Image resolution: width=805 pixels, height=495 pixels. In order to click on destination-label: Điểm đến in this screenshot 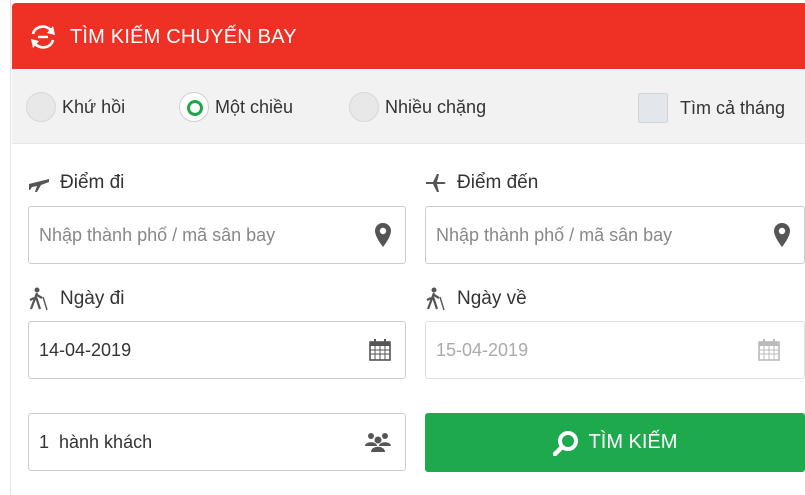, I will do `click(481, 183)`.